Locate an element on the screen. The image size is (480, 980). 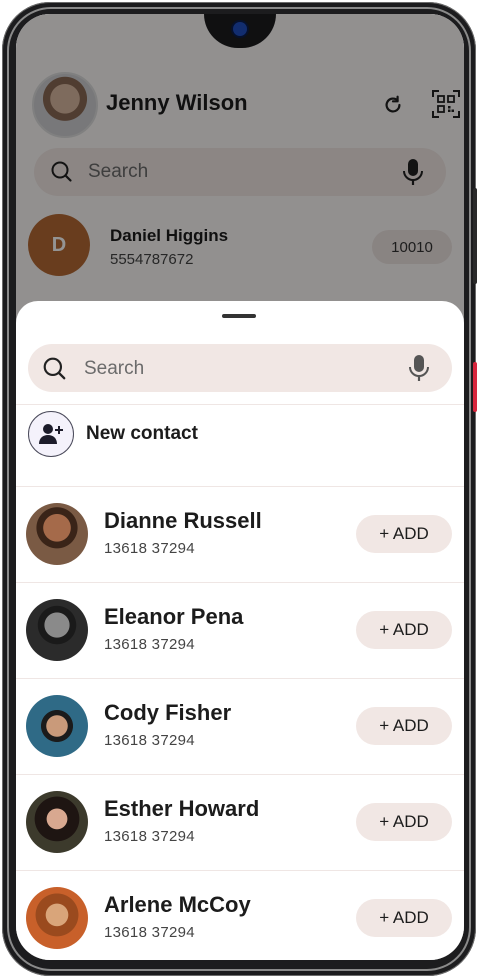
divider is located at coordinates (240, 404).